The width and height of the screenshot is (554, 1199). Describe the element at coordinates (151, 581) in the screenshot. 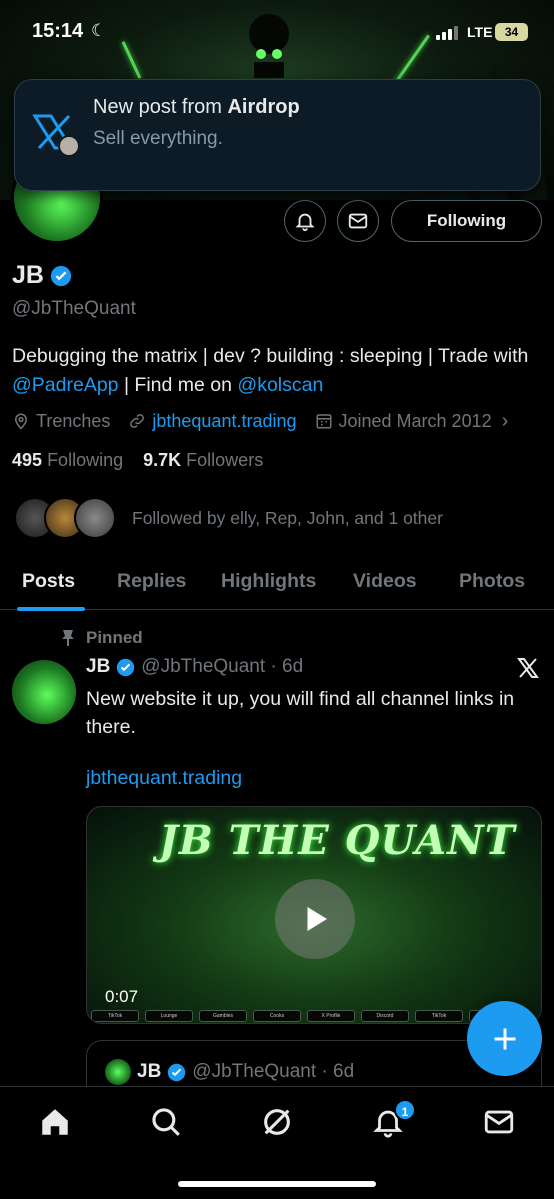

I see `tab-replies: Replies` at that location.